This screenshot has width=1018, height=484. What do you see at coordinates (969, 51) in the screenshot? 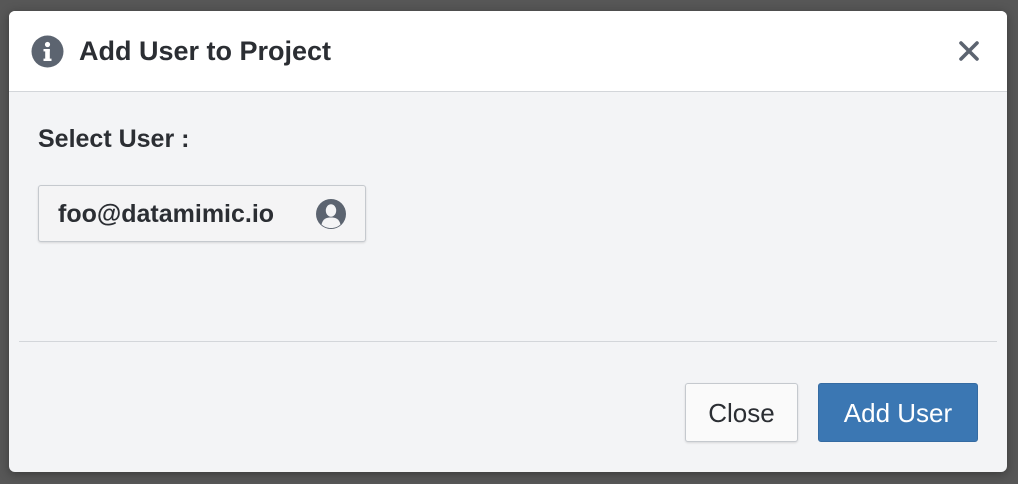
I see `close-icon` at bounding box center [969, 51].